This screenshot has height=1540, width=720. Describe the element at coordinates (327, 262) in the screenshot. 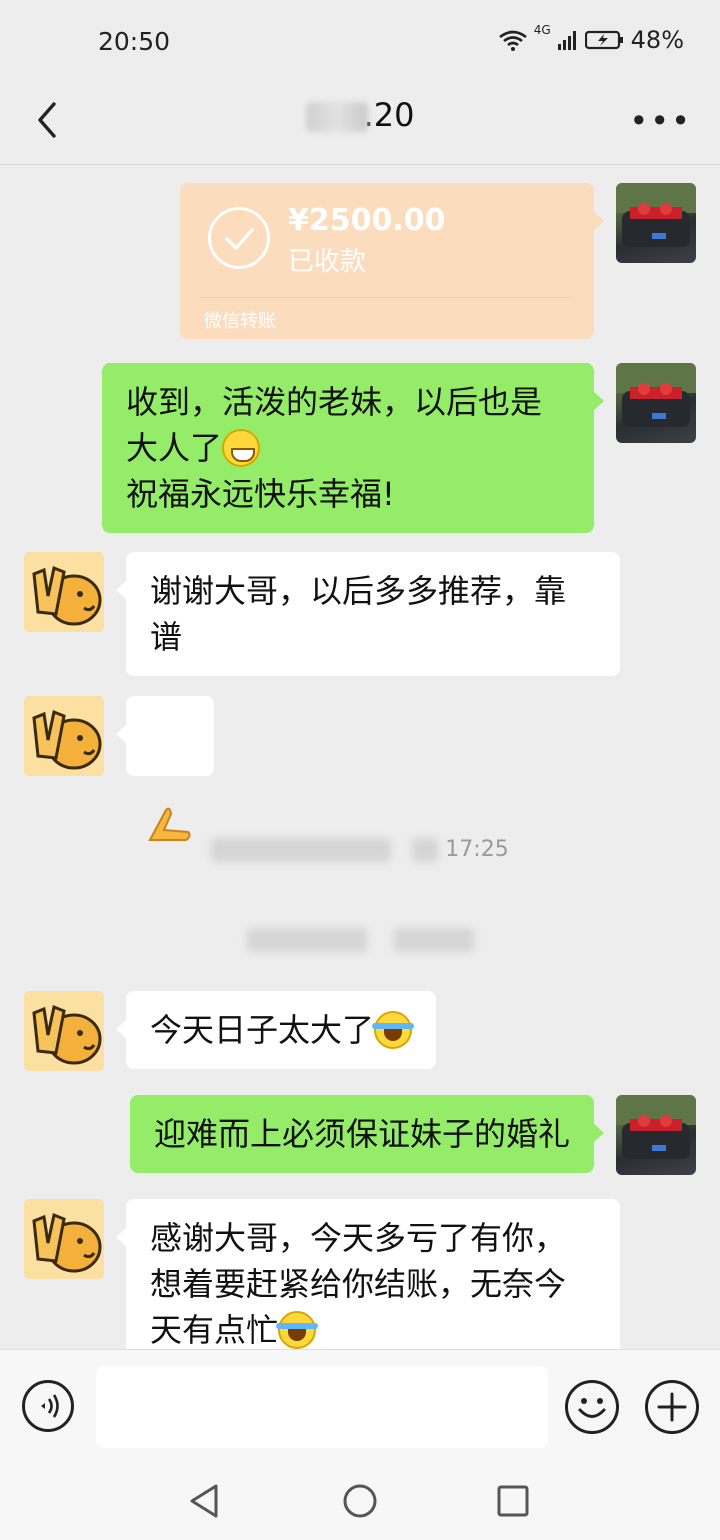

I see `transfer-status: 已收款` at that location.